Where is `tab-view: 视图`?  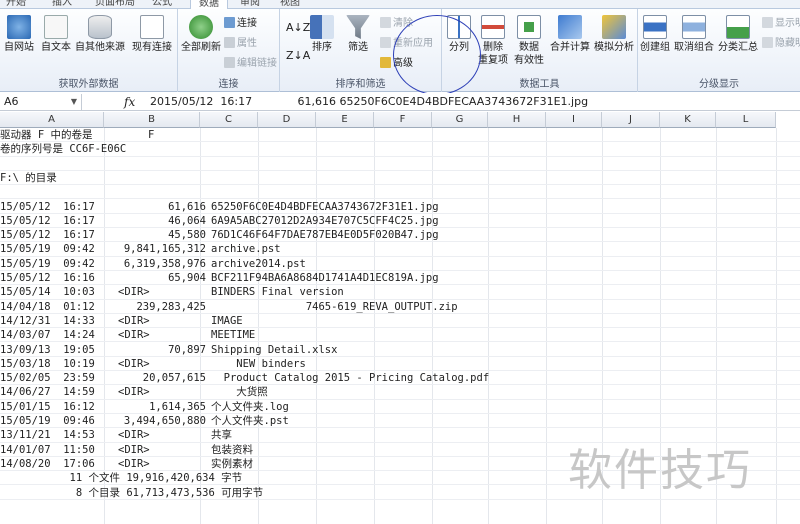
tab-view: 视图 is located at coordinates (290, 4).